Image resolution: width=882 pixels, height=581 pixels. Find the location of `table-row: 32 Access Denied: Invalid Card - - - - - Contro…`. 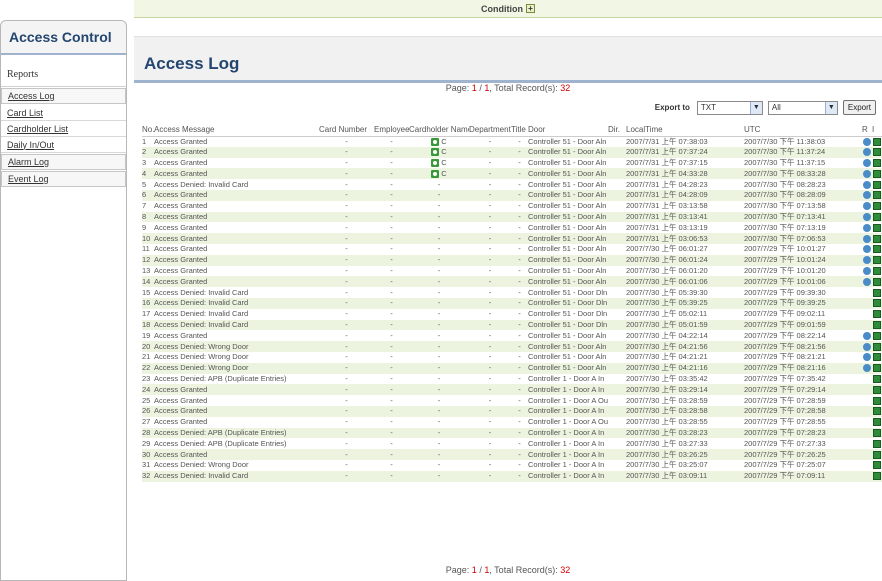

table-row: 32 Access Denied: Invalid Card - - - - - Contro… is located at coordinates (512, 476).